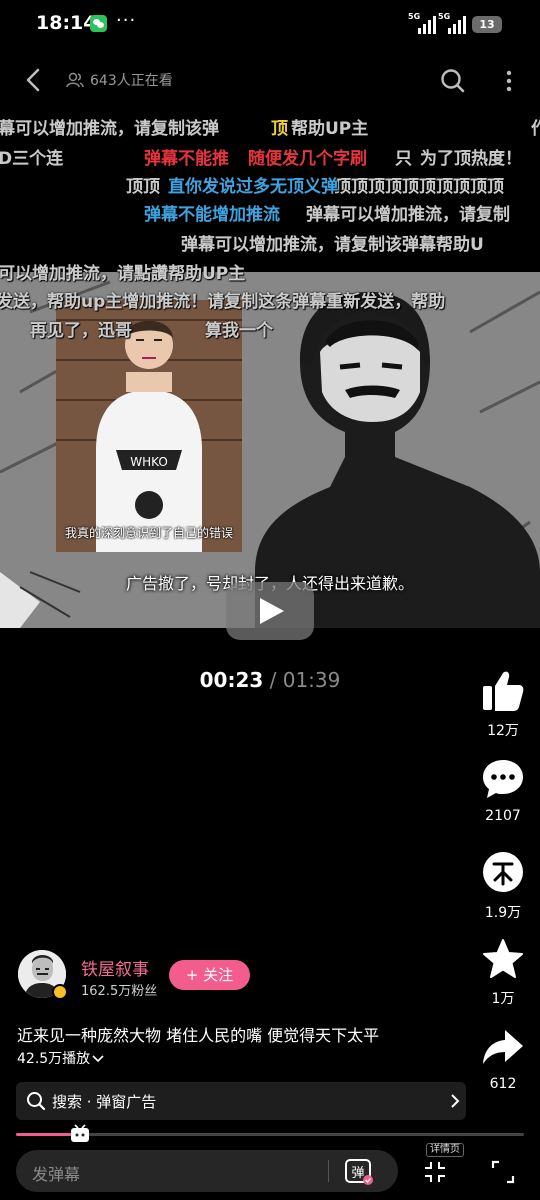  What do you see at coordinates (471, 159) in the screenshot?
I see `danmaku-item: 为了顶热度！` at bounding box center [471, 159].